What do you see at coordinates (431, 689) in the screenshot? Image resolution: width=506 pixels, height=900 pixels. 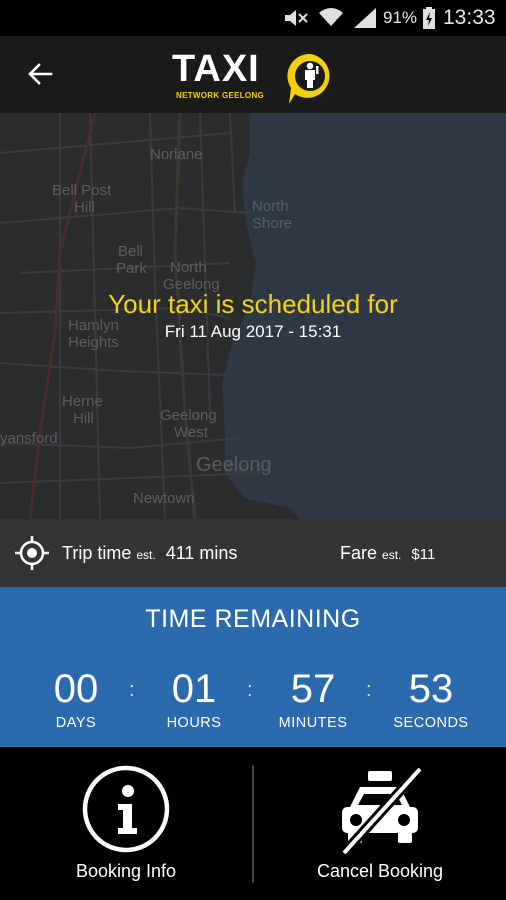 I see `countdown-value: 53` at bounding box center [431, 689].